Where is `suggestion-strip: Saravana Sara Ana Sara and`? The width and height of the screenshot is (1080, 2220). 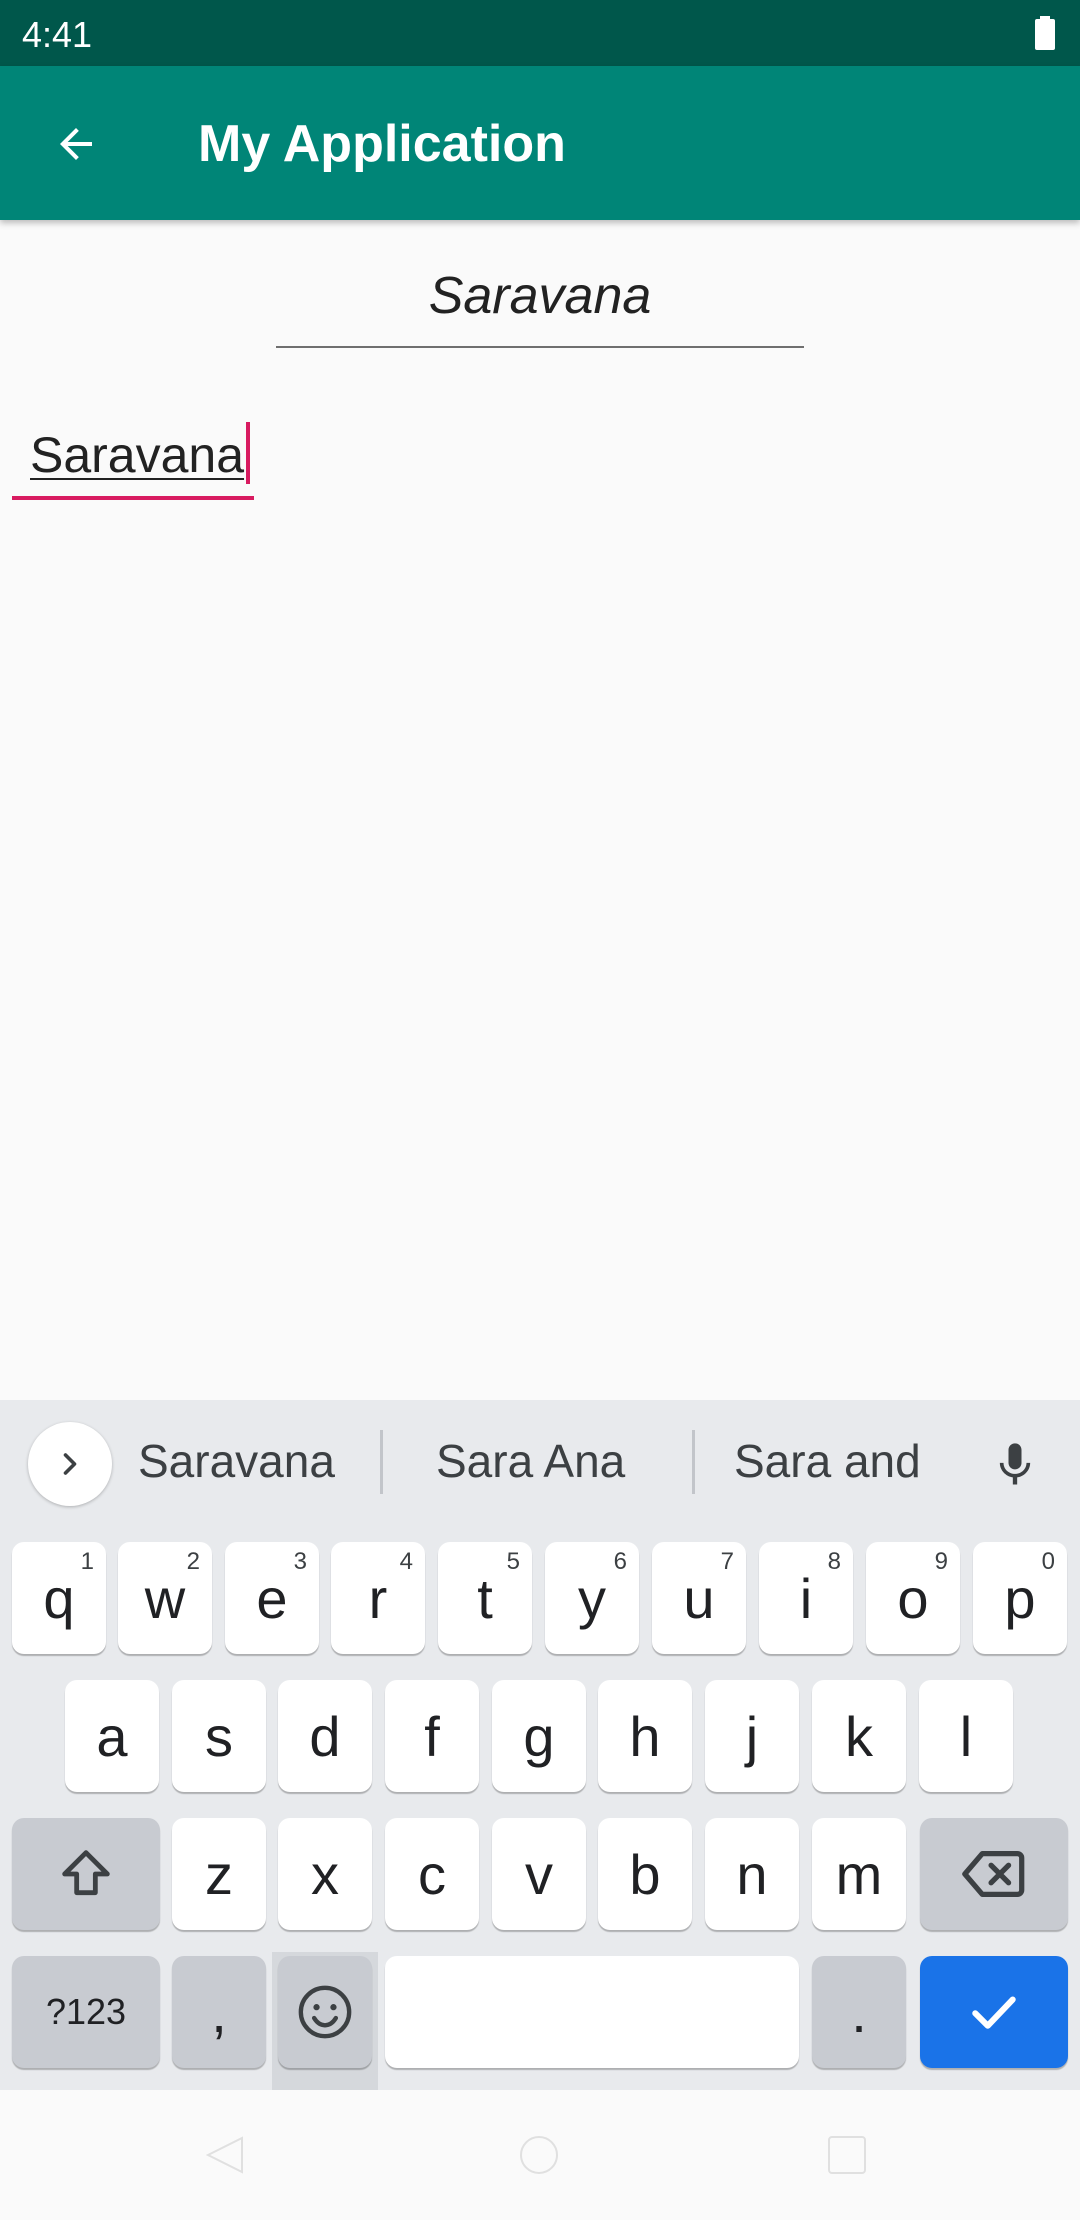
suggestion-strip: Saravana Sara Ana Sara and is located at coordinates (540, 1470).